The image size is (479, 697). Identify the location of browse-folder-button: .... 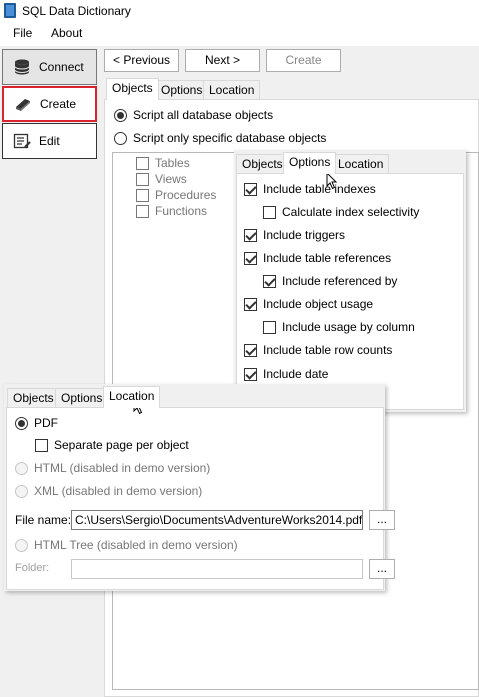
(382, 569).